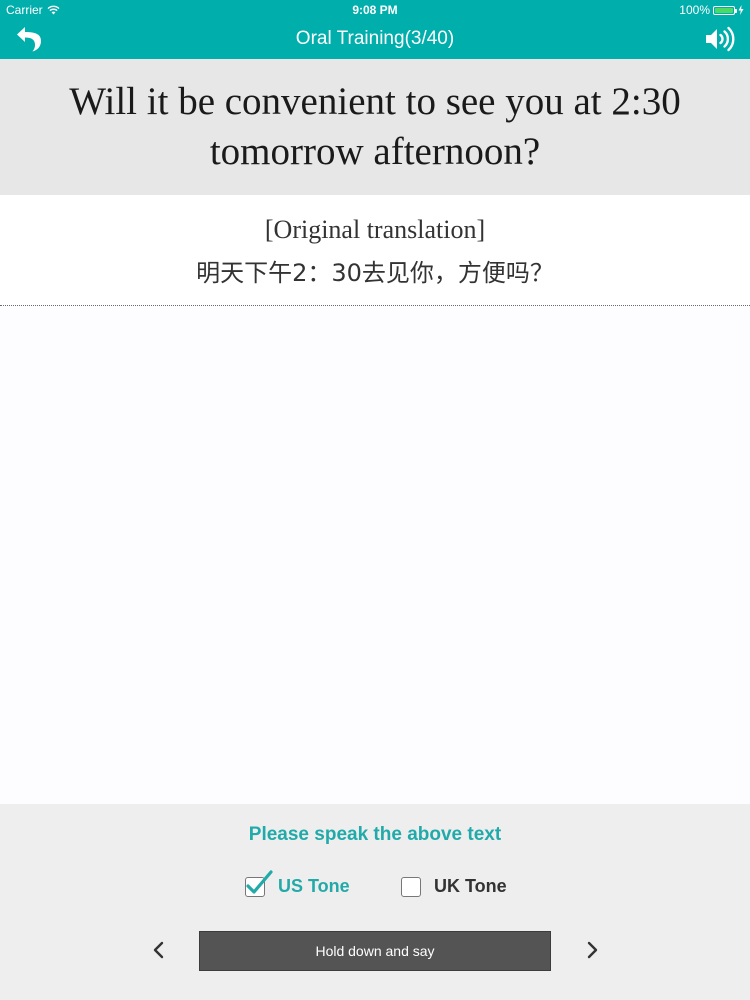  I want to click on us-tone-label: US Tone, so click(314, 886).